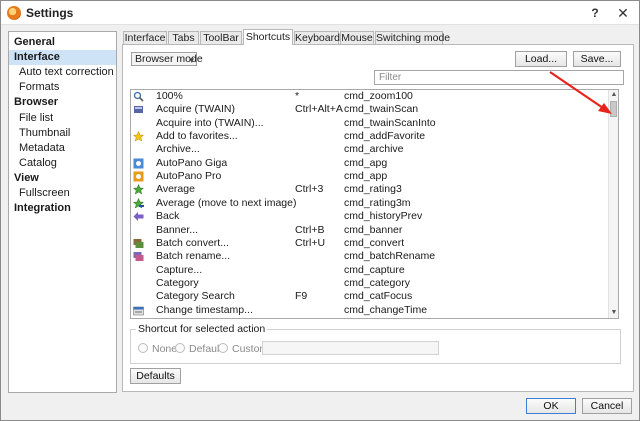 This screenshot has height=421, width=640. I want to click on tab-keyboard: Keyboard, so click(317, 38).